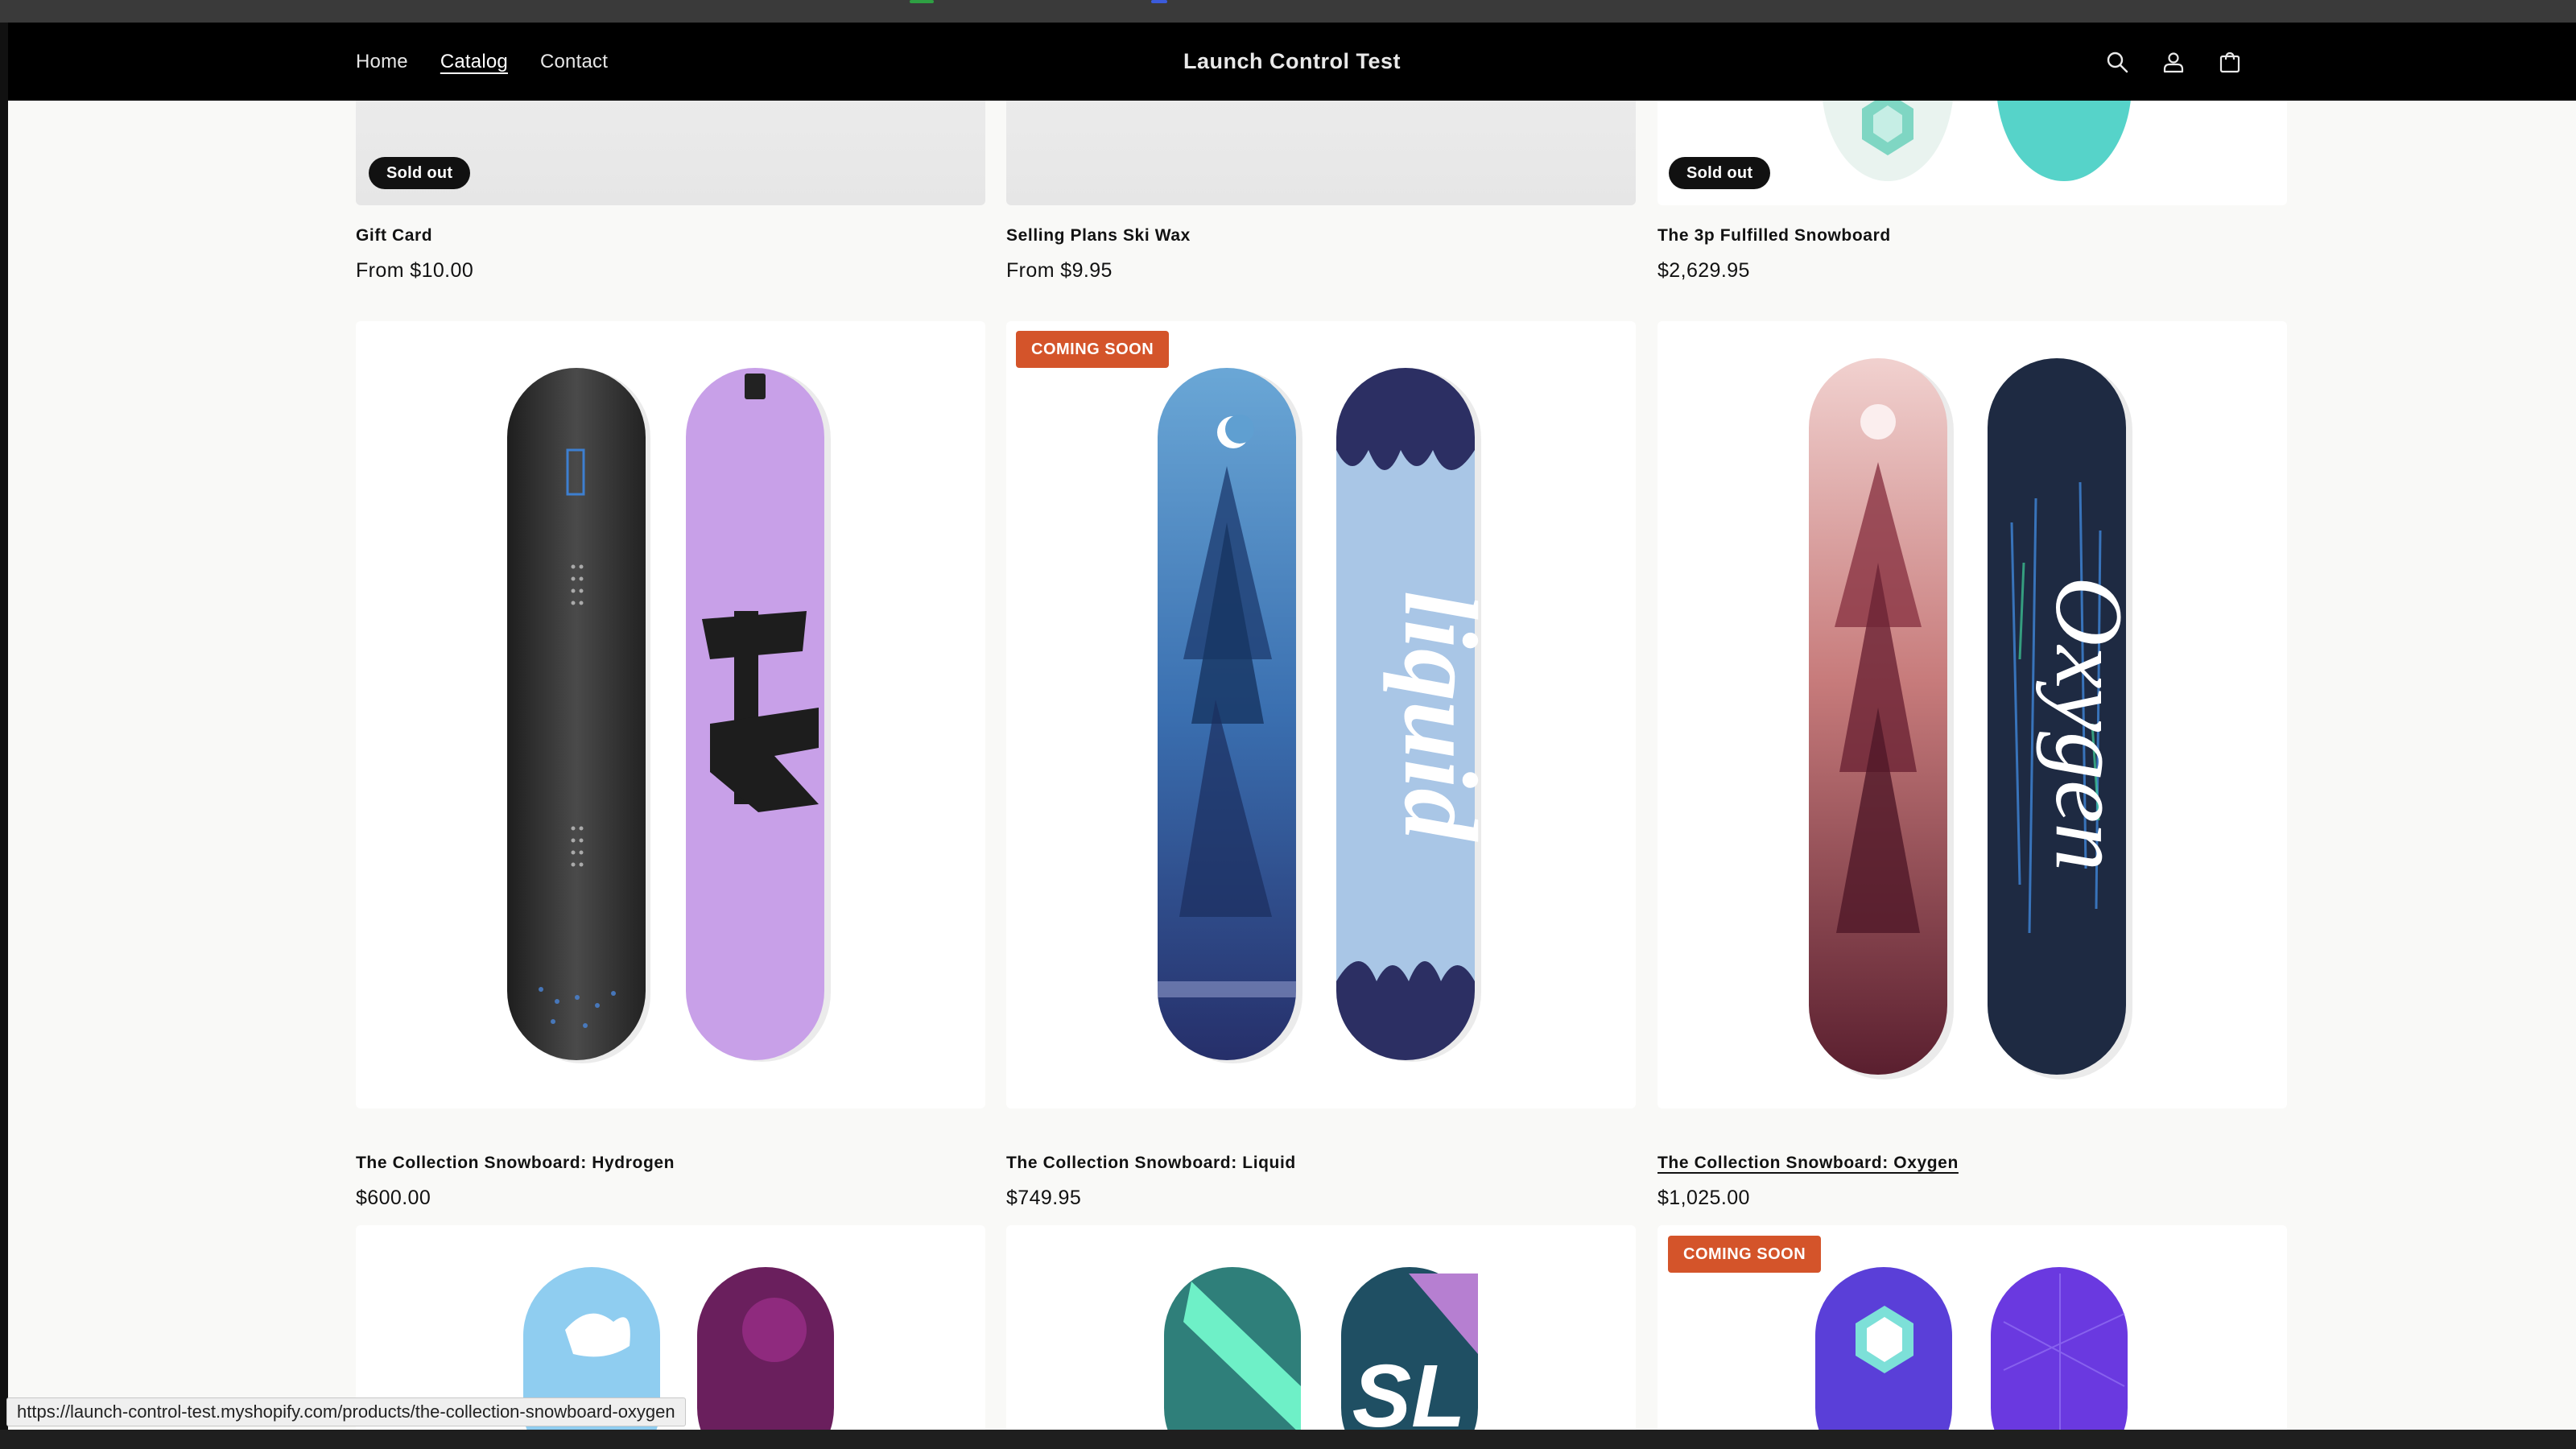 Image resolution: width=2576 pixels, height=1449 pixels. I want to click on product-image: SL, so click(1321, 1327).